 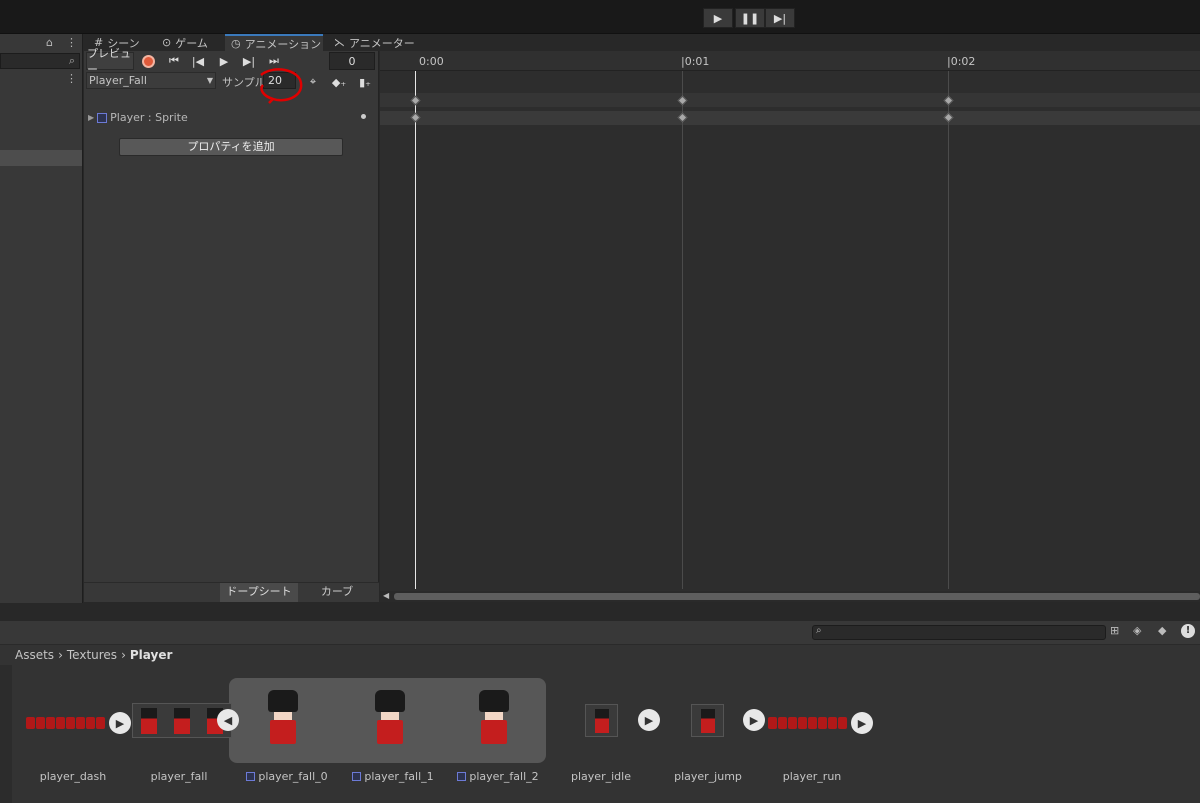 What do you see at coordinates (151, 80) in the screenshot?
I see `clip-dropdown: Player_Fall ▼` at bounding box center [151, 80].